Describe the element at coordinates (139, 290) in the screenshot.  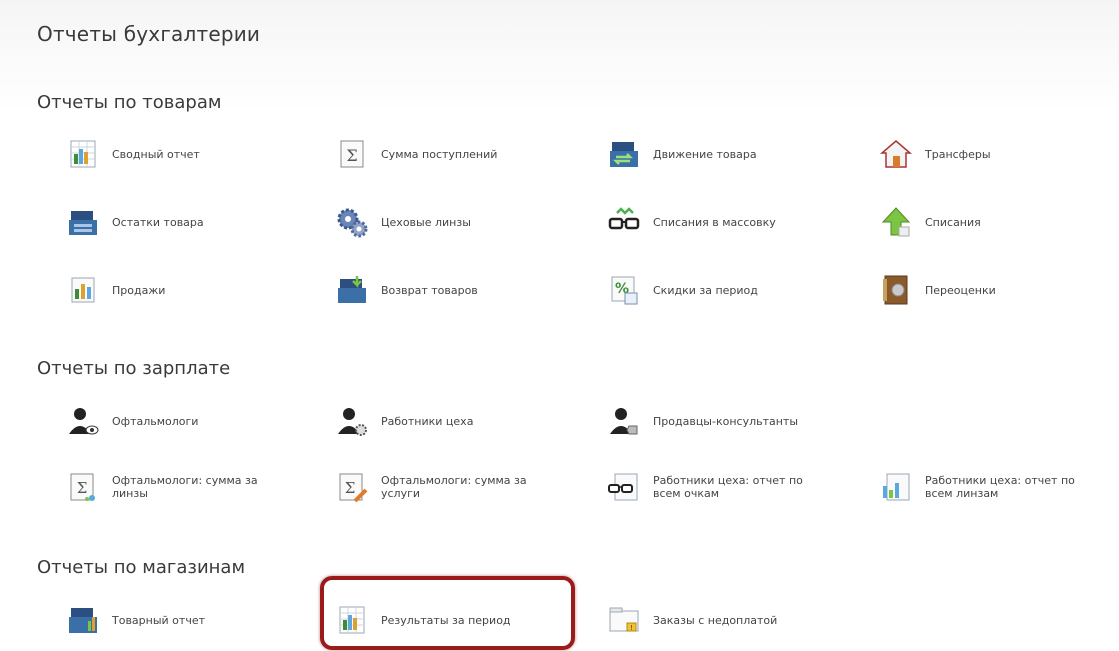
I see `report-label: Продажи` at that location.